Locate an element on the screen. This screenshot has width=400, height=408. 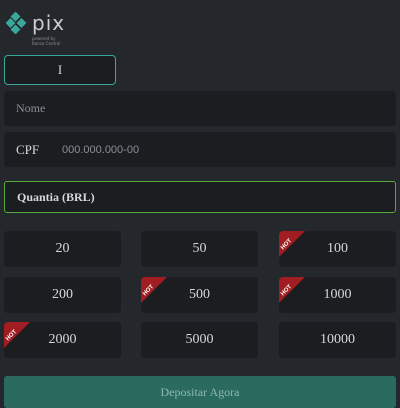
pix-diamond-icon is located at coordinates (16, 23).